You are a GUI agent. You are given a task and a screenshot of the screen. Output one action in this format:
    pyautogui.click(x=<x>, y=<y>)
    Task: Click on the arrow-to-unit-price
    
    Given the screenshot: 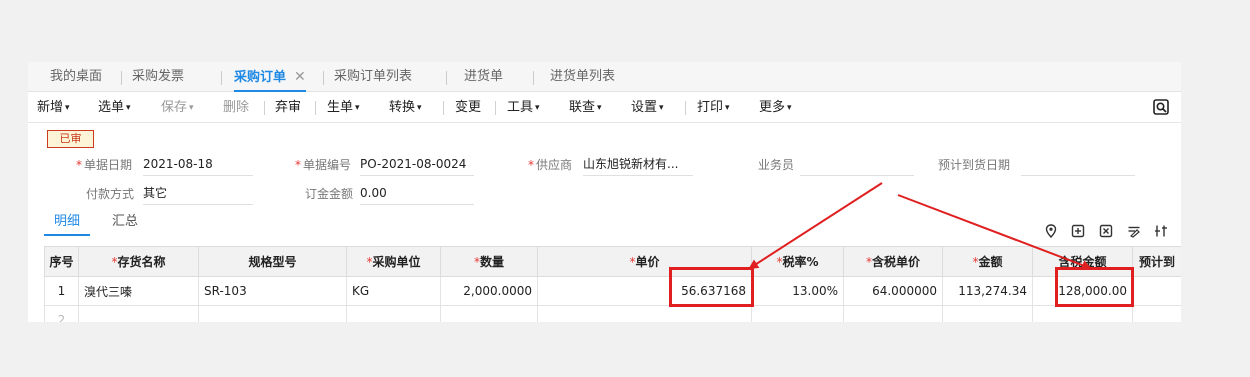 What is the action you would take?
    pyautogui.click(x=815, y=226)
    